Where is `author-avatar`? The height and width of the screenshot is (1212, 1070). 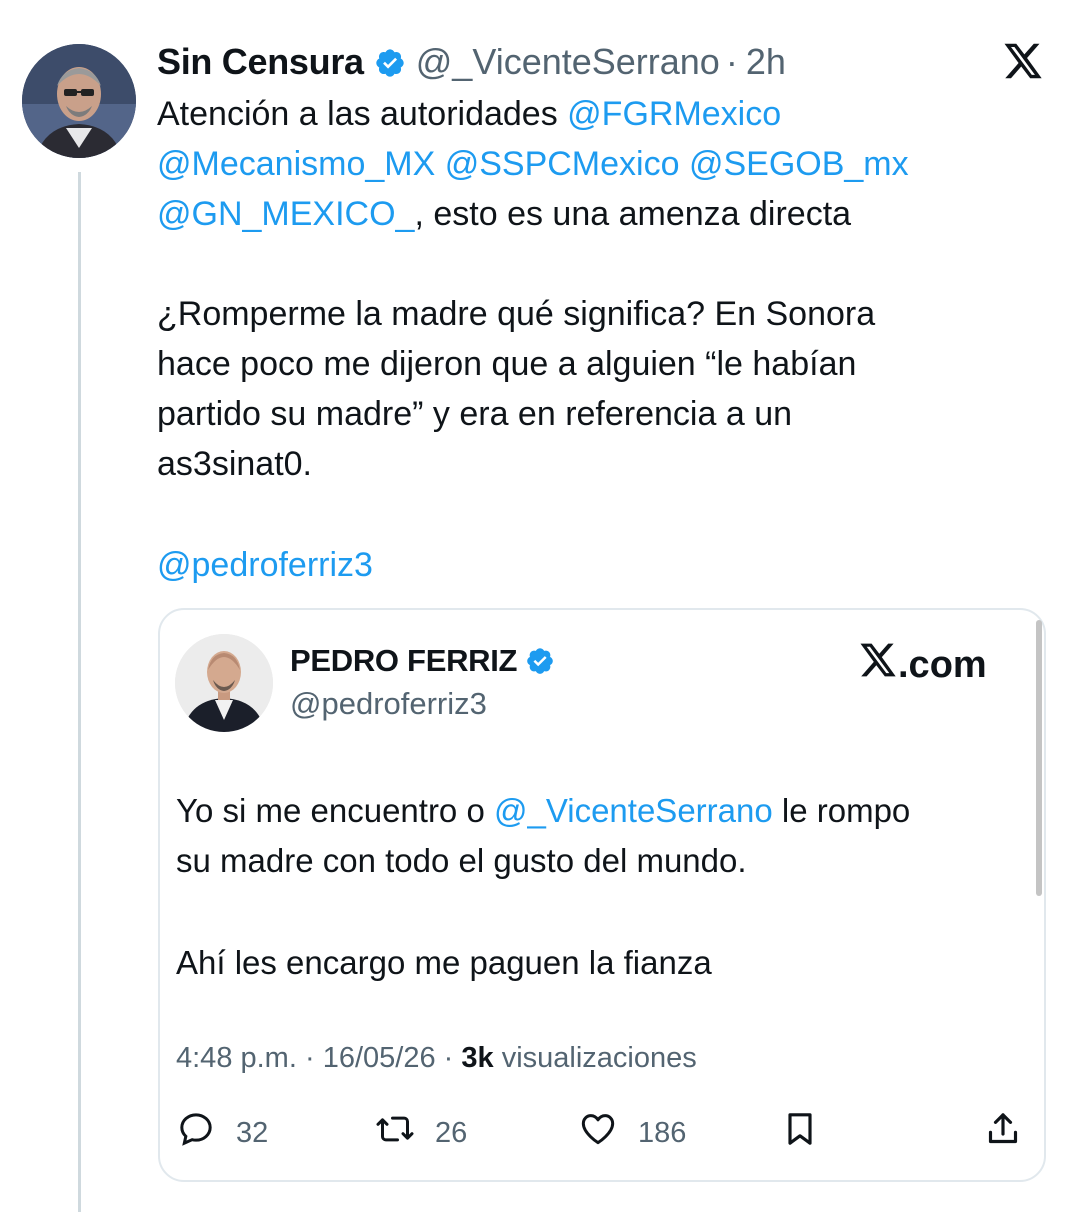 author-avatar is located at coordinates (79, 101).